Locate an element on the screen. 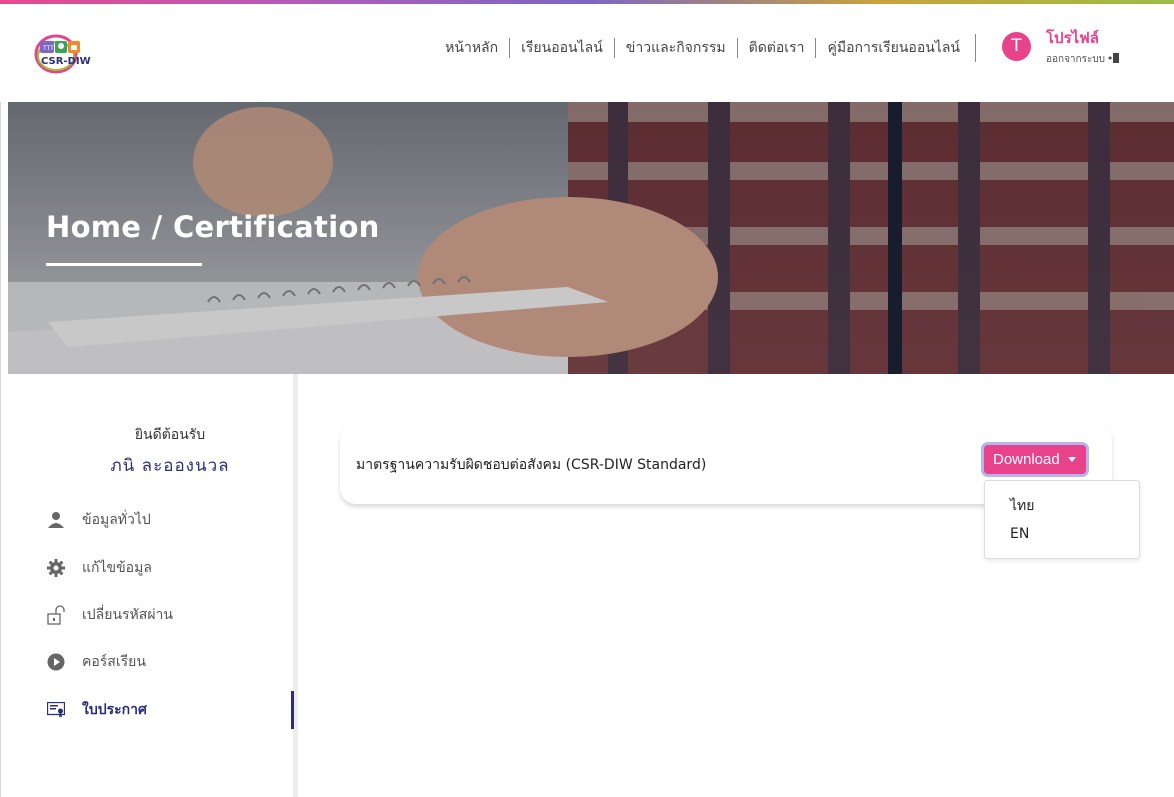 Image resolution: width=1174 pixels, height=797 pixels. profile-area: T โปรไฟล์ ออกจากระบบ is located at coordinates (1082, 49).